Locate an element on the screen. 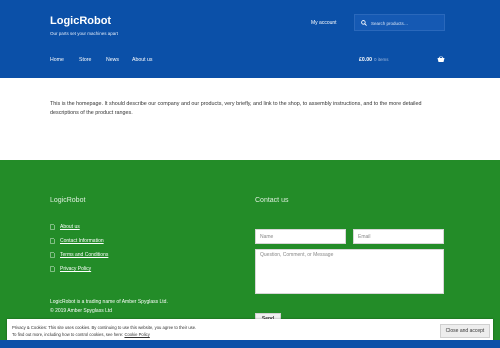 The height and width of the screenshot is (348, 500). footer-logo-text: LogicRobot is located at coordinates (68, 200).